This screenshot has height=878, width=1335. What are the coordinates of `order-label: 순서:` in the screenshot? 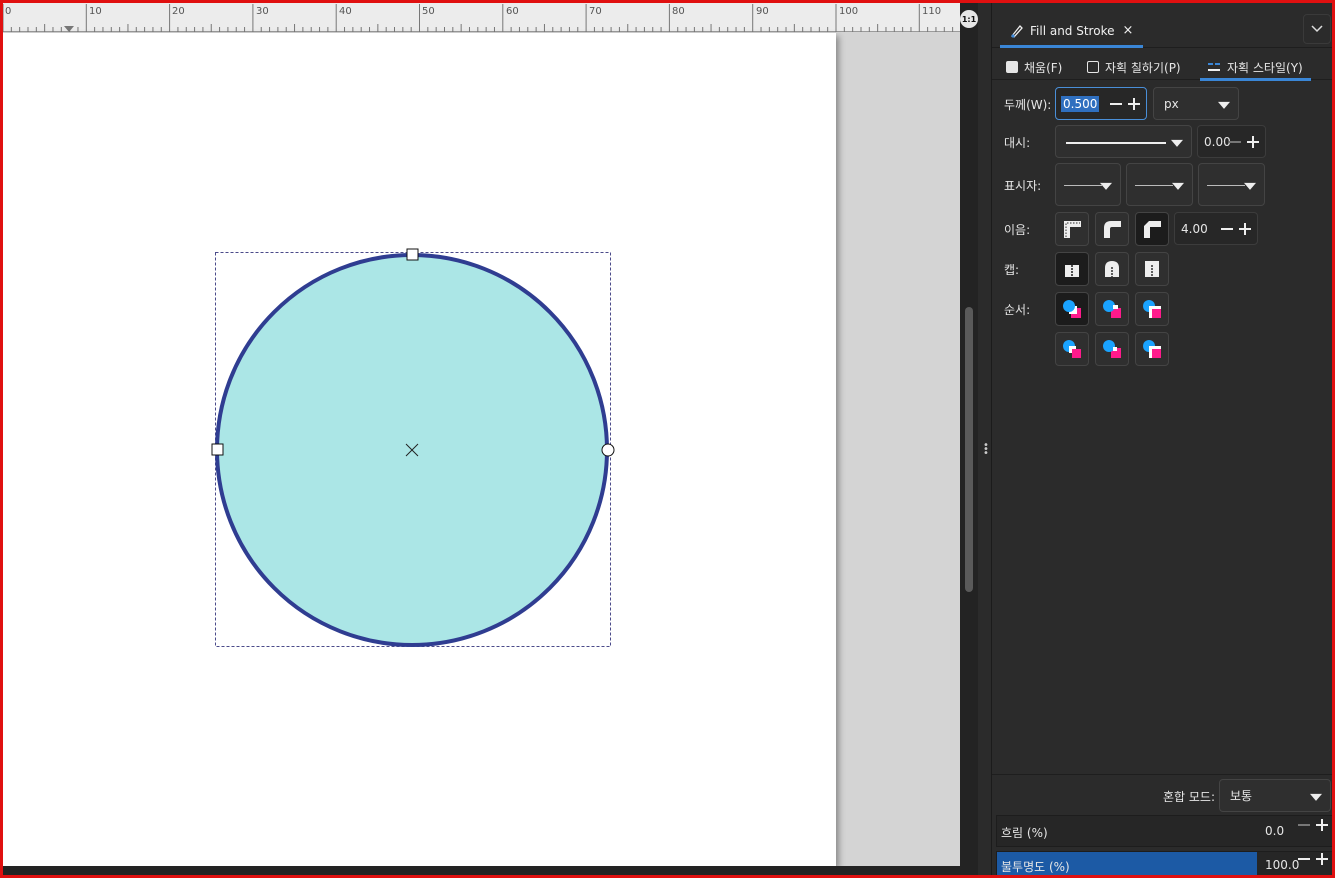 It's located at (1017, 310).